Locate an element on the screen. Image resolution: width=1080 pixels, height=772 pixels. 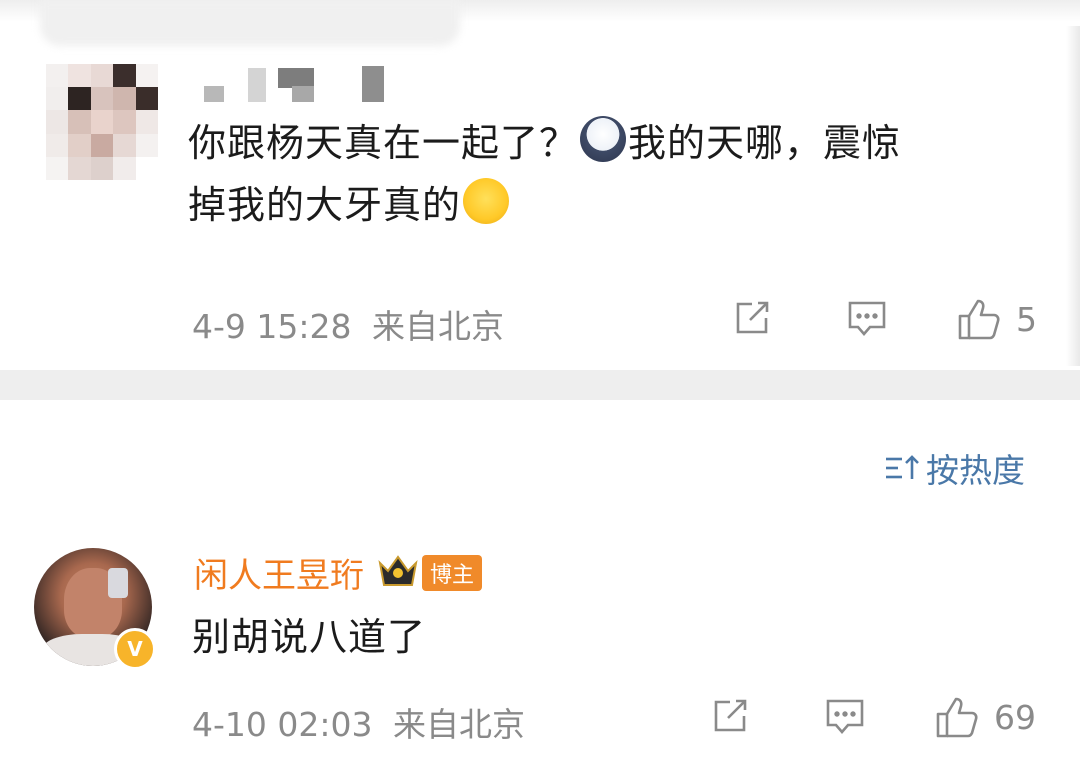
comment-text: 别胡说八道了 is located at coordinates (309, 637).